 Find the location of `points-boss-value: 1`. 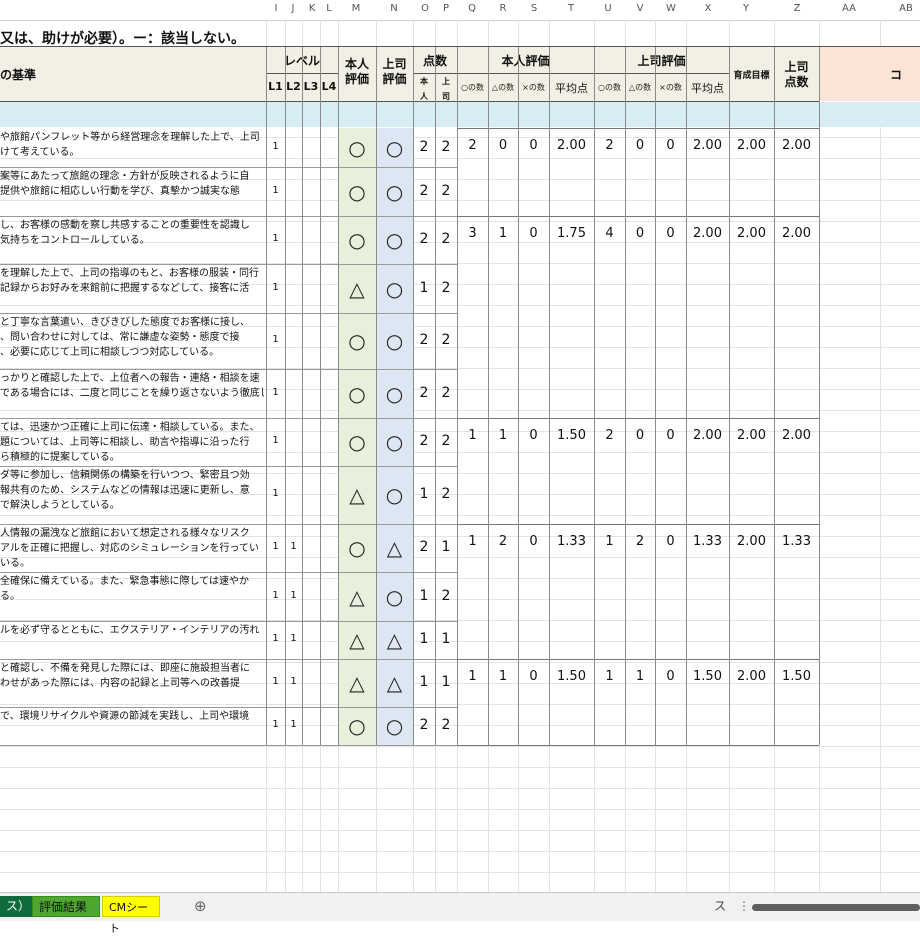

points-boss-value: 1 is located at coordinates (446, 639).